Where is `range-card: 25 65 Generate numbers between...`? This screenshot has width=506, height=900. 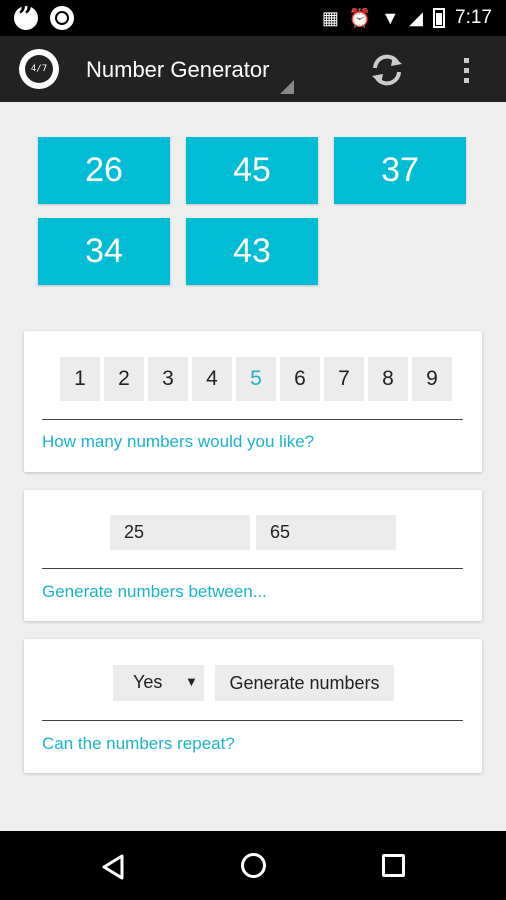 range-card: 25 65 Generate numbers between... is located at coordinates (253, 555).